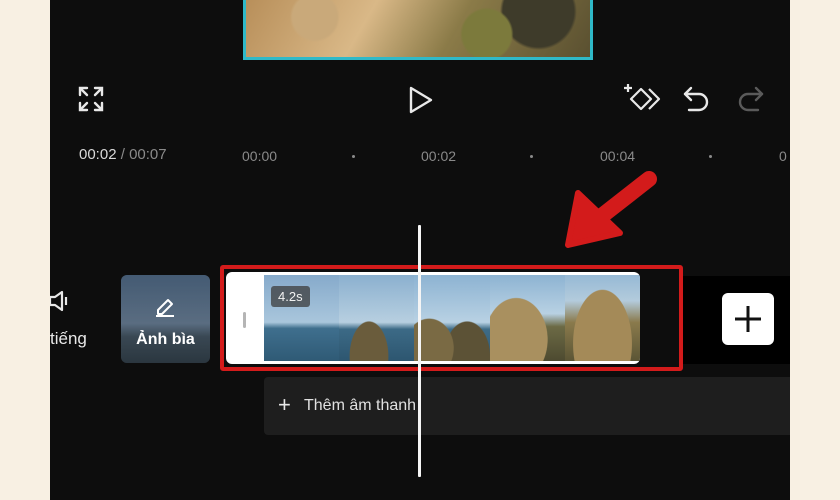 The image size is (840, 500). Describe the element at coordinates (618, 156) in the screenshot. I see `ruler-mark: 00:04` at that location.